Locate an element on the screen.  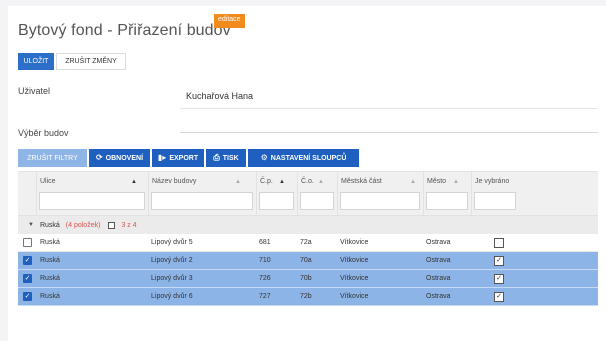
column-header-co: Č.o. ▲ is located at coordinates (317, 194).